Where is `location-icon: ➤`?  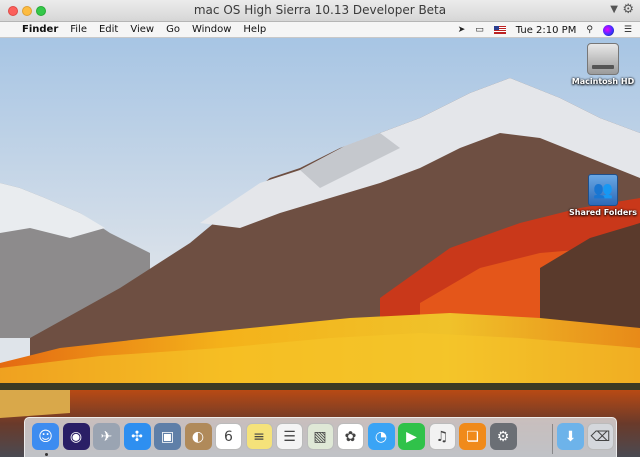
location-icon: ➤ is located at coordinates (462, 30).